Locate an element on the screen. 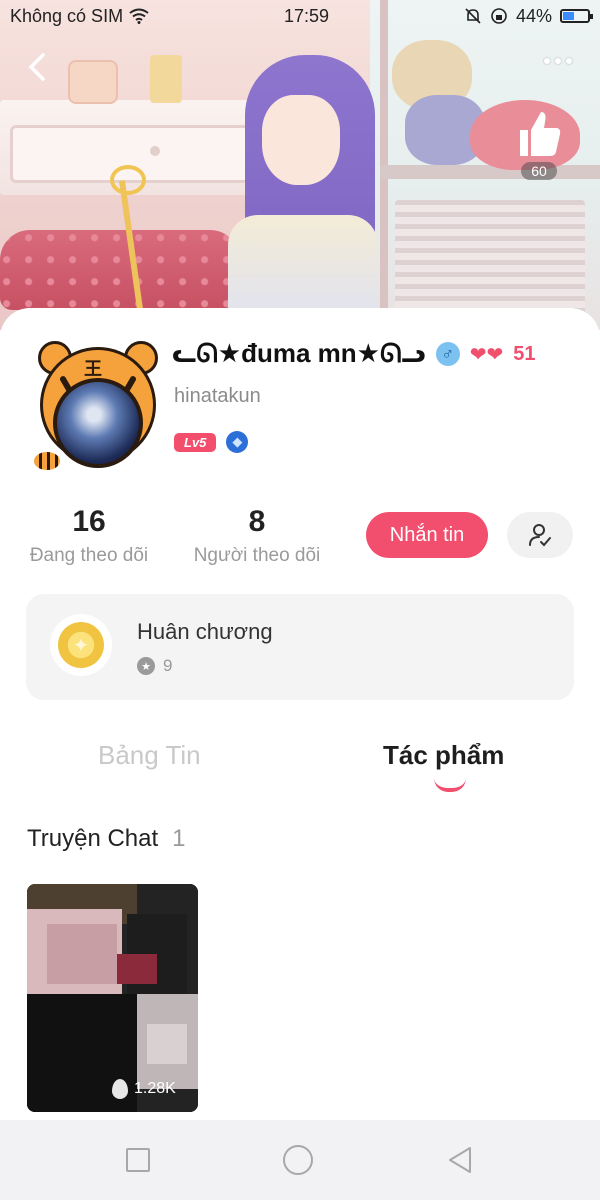 This screenshot has width=600, height=1200. home-button is located at coordinates (297, 1160).